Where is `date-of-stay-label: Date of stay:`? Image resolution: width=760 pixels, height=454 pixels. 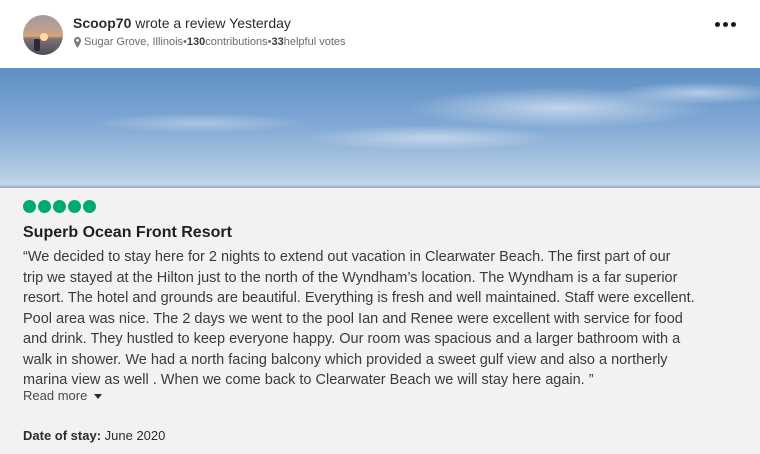 date-of-stay-label: Date of stay: is located at coordinates (62, 435).